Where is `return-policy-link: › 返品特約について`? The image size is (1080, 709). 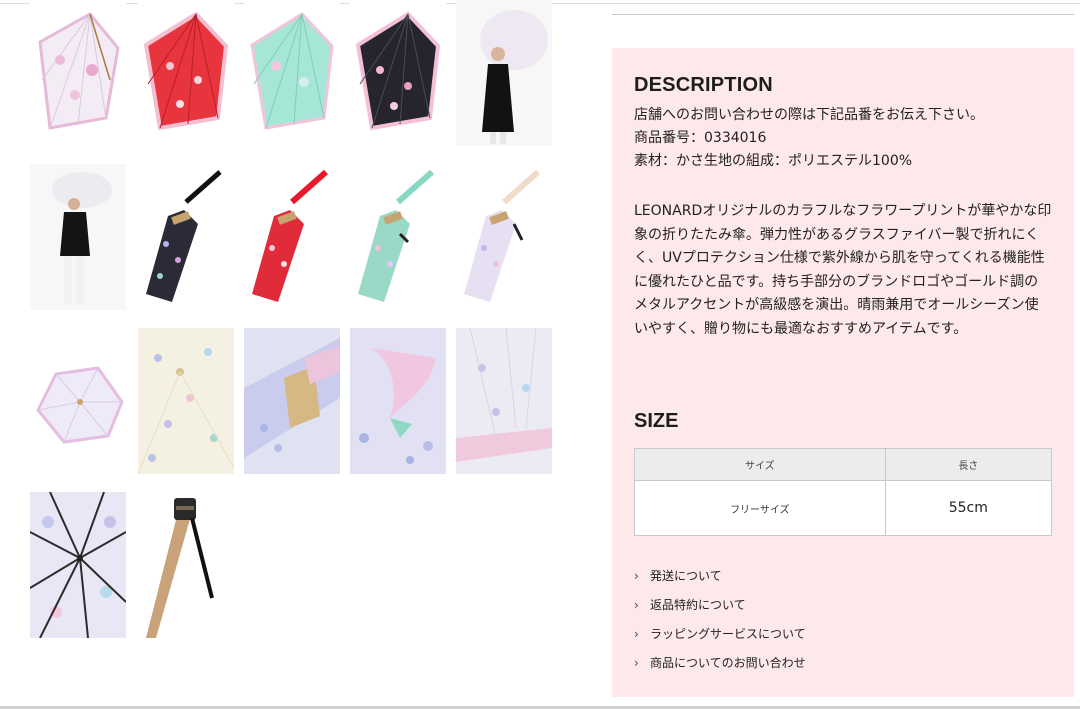
return-policy-link: › 返品特約について is located at coordinates (690, 604).